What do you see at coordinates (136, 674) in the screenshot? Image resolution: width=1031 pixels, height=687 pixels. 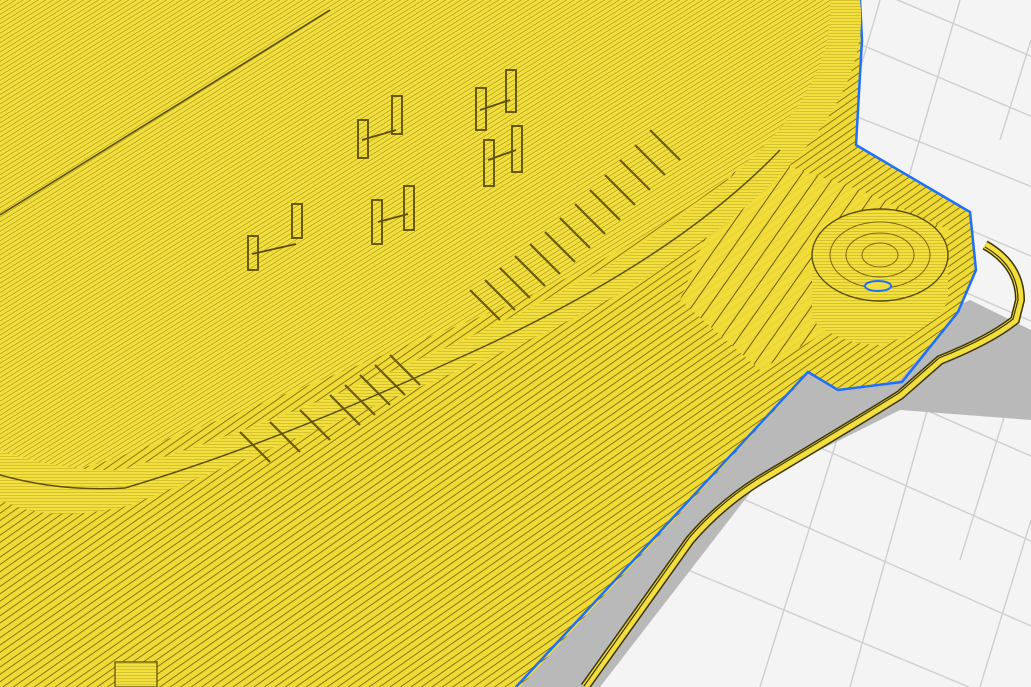 I see `bottom-tab` at bounding box center [136, 674].